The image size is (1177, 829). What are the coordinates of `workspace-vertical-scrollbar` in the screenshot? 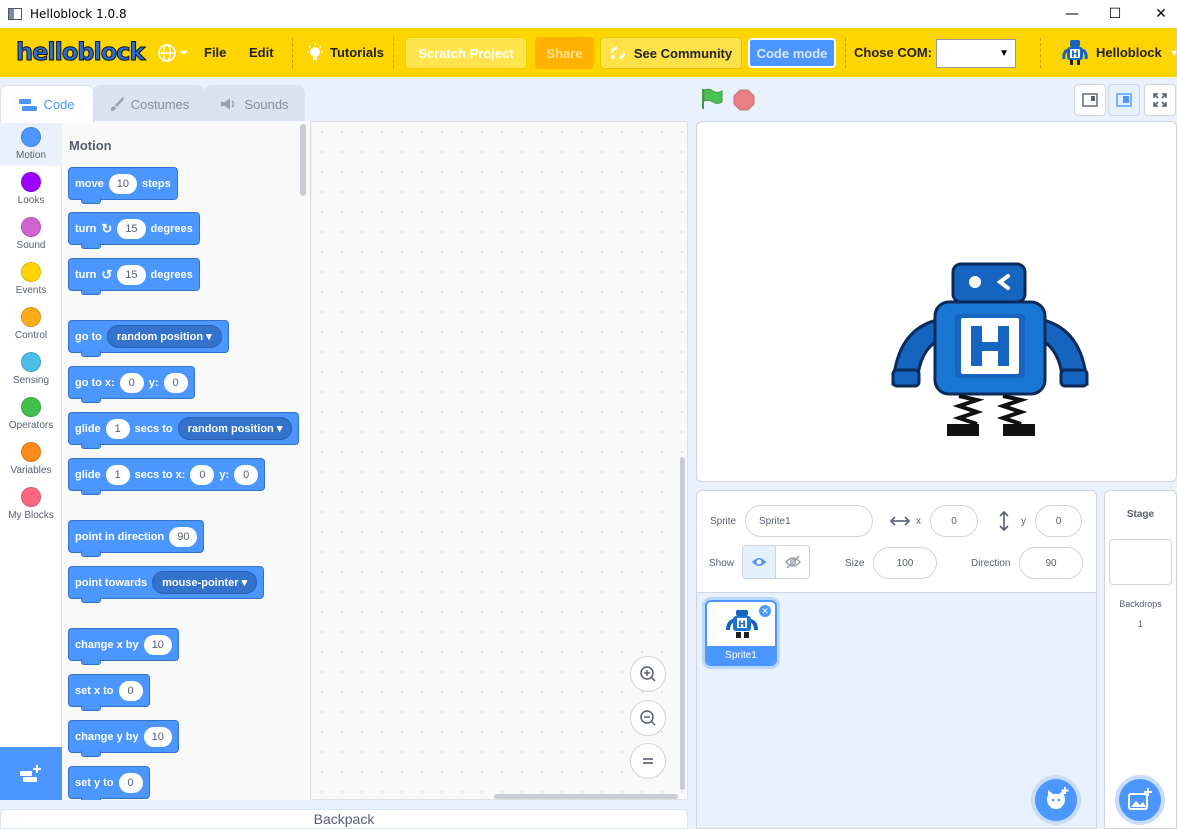 It's located at (682, 623).